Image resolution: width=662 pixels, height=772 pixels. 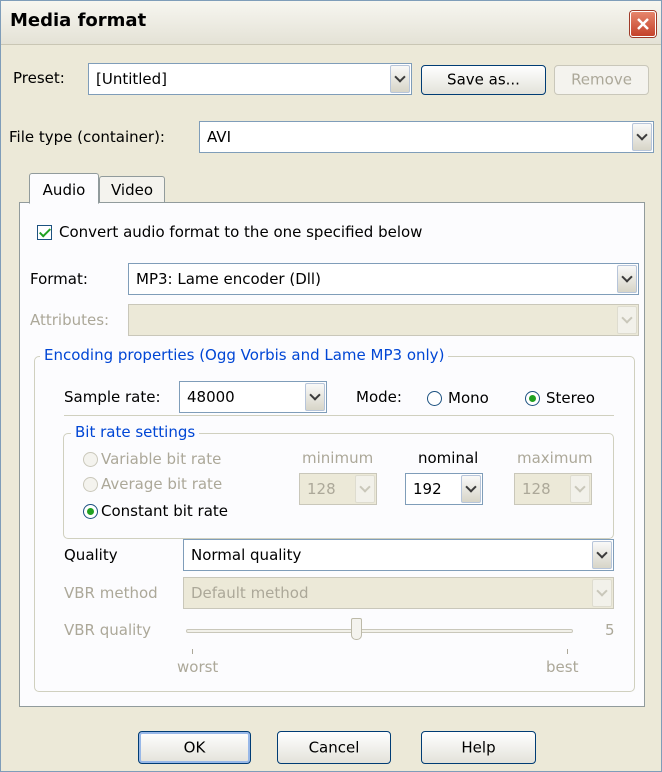 What do you see at coordinates (111, 593) in the screenshot?
I see `vbr-method-label: VBR method` at bounding box center [111, 593].